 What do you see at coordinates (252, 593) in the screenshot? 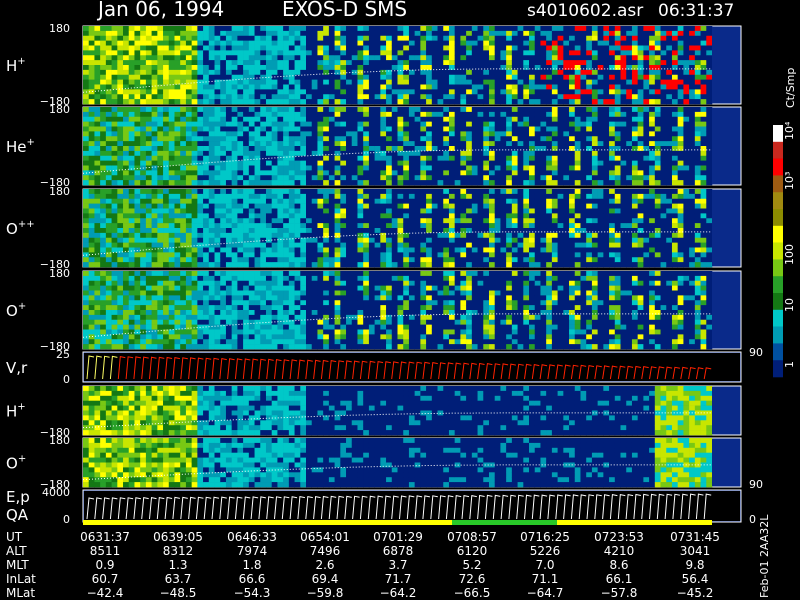
I see `ephemeris-cell: −54.3` at bounding box center [252, 593].